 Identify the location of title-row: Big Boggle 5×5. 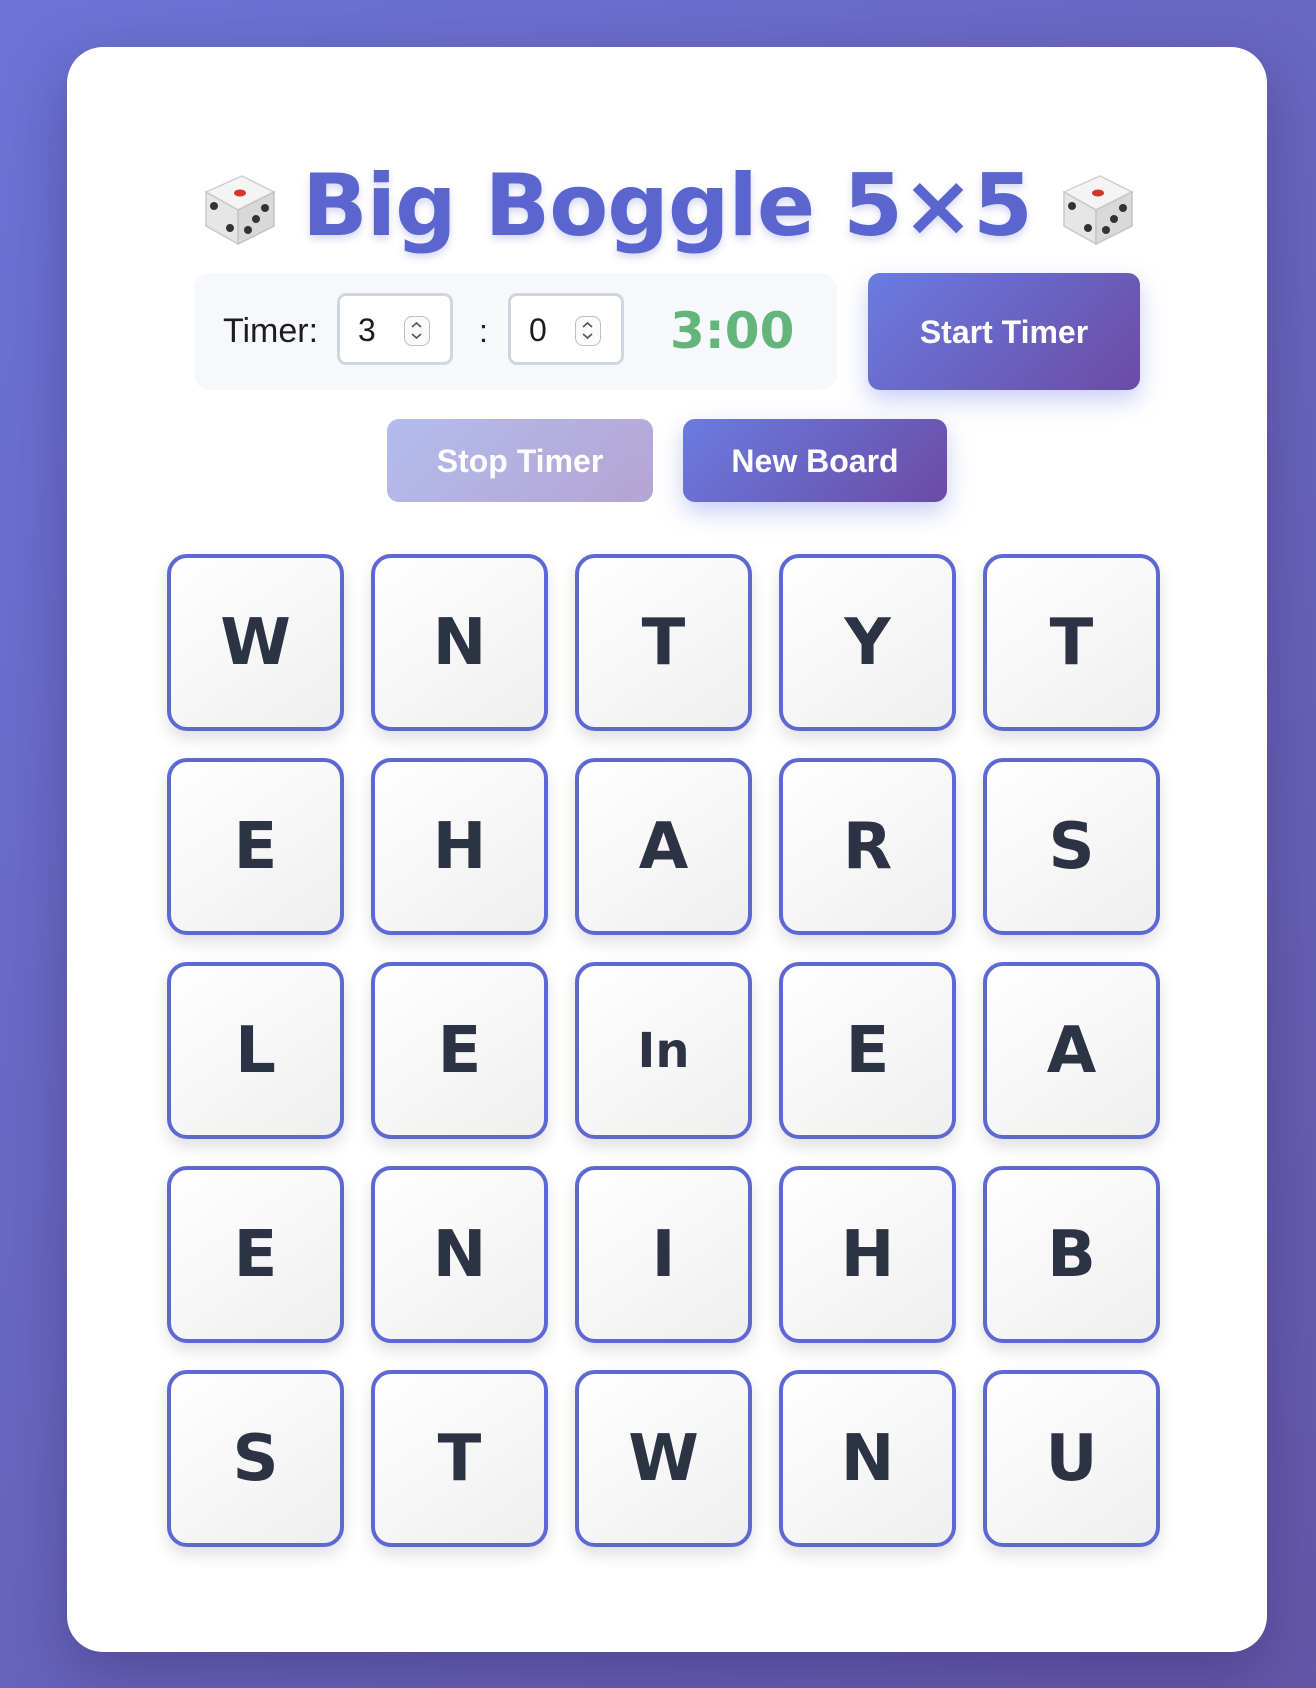
(667, 206).